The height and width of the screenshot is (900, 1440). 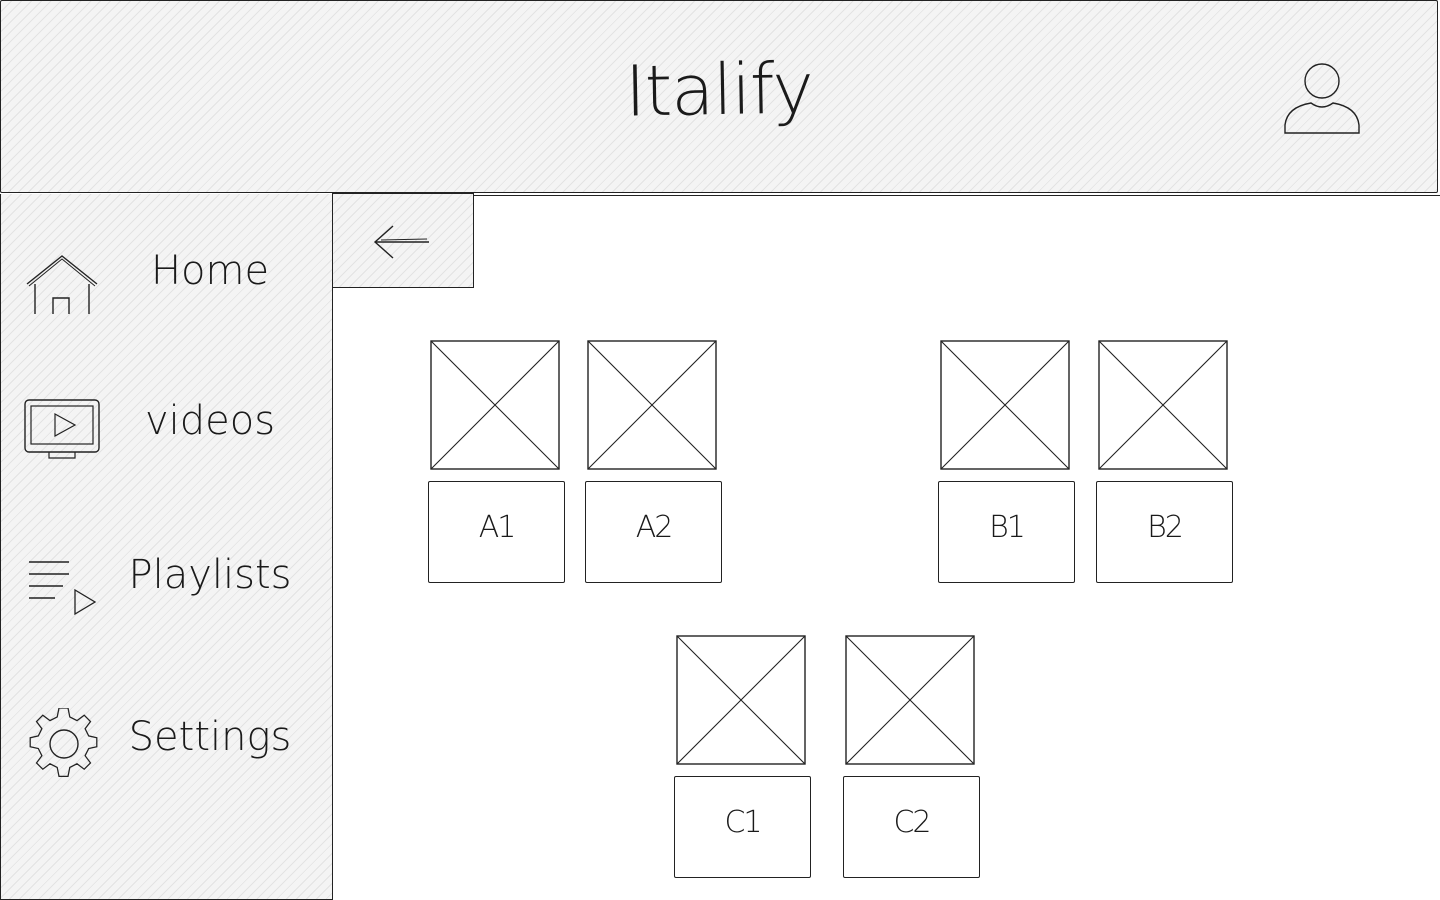 What do you see at coordinates (63, 429) in the screenshot?
I see `video-player-icon` at bounding box center [63, 429].